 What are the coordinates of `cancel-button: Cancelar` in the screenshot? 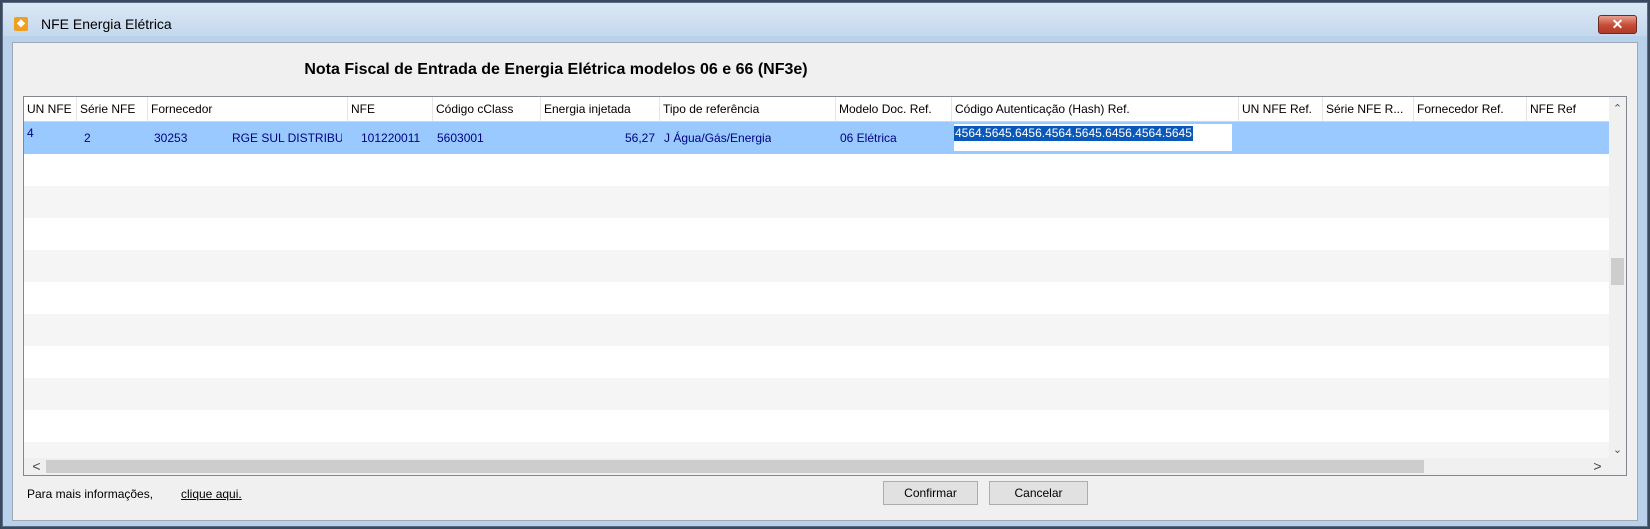 It's located at (1038, 493).